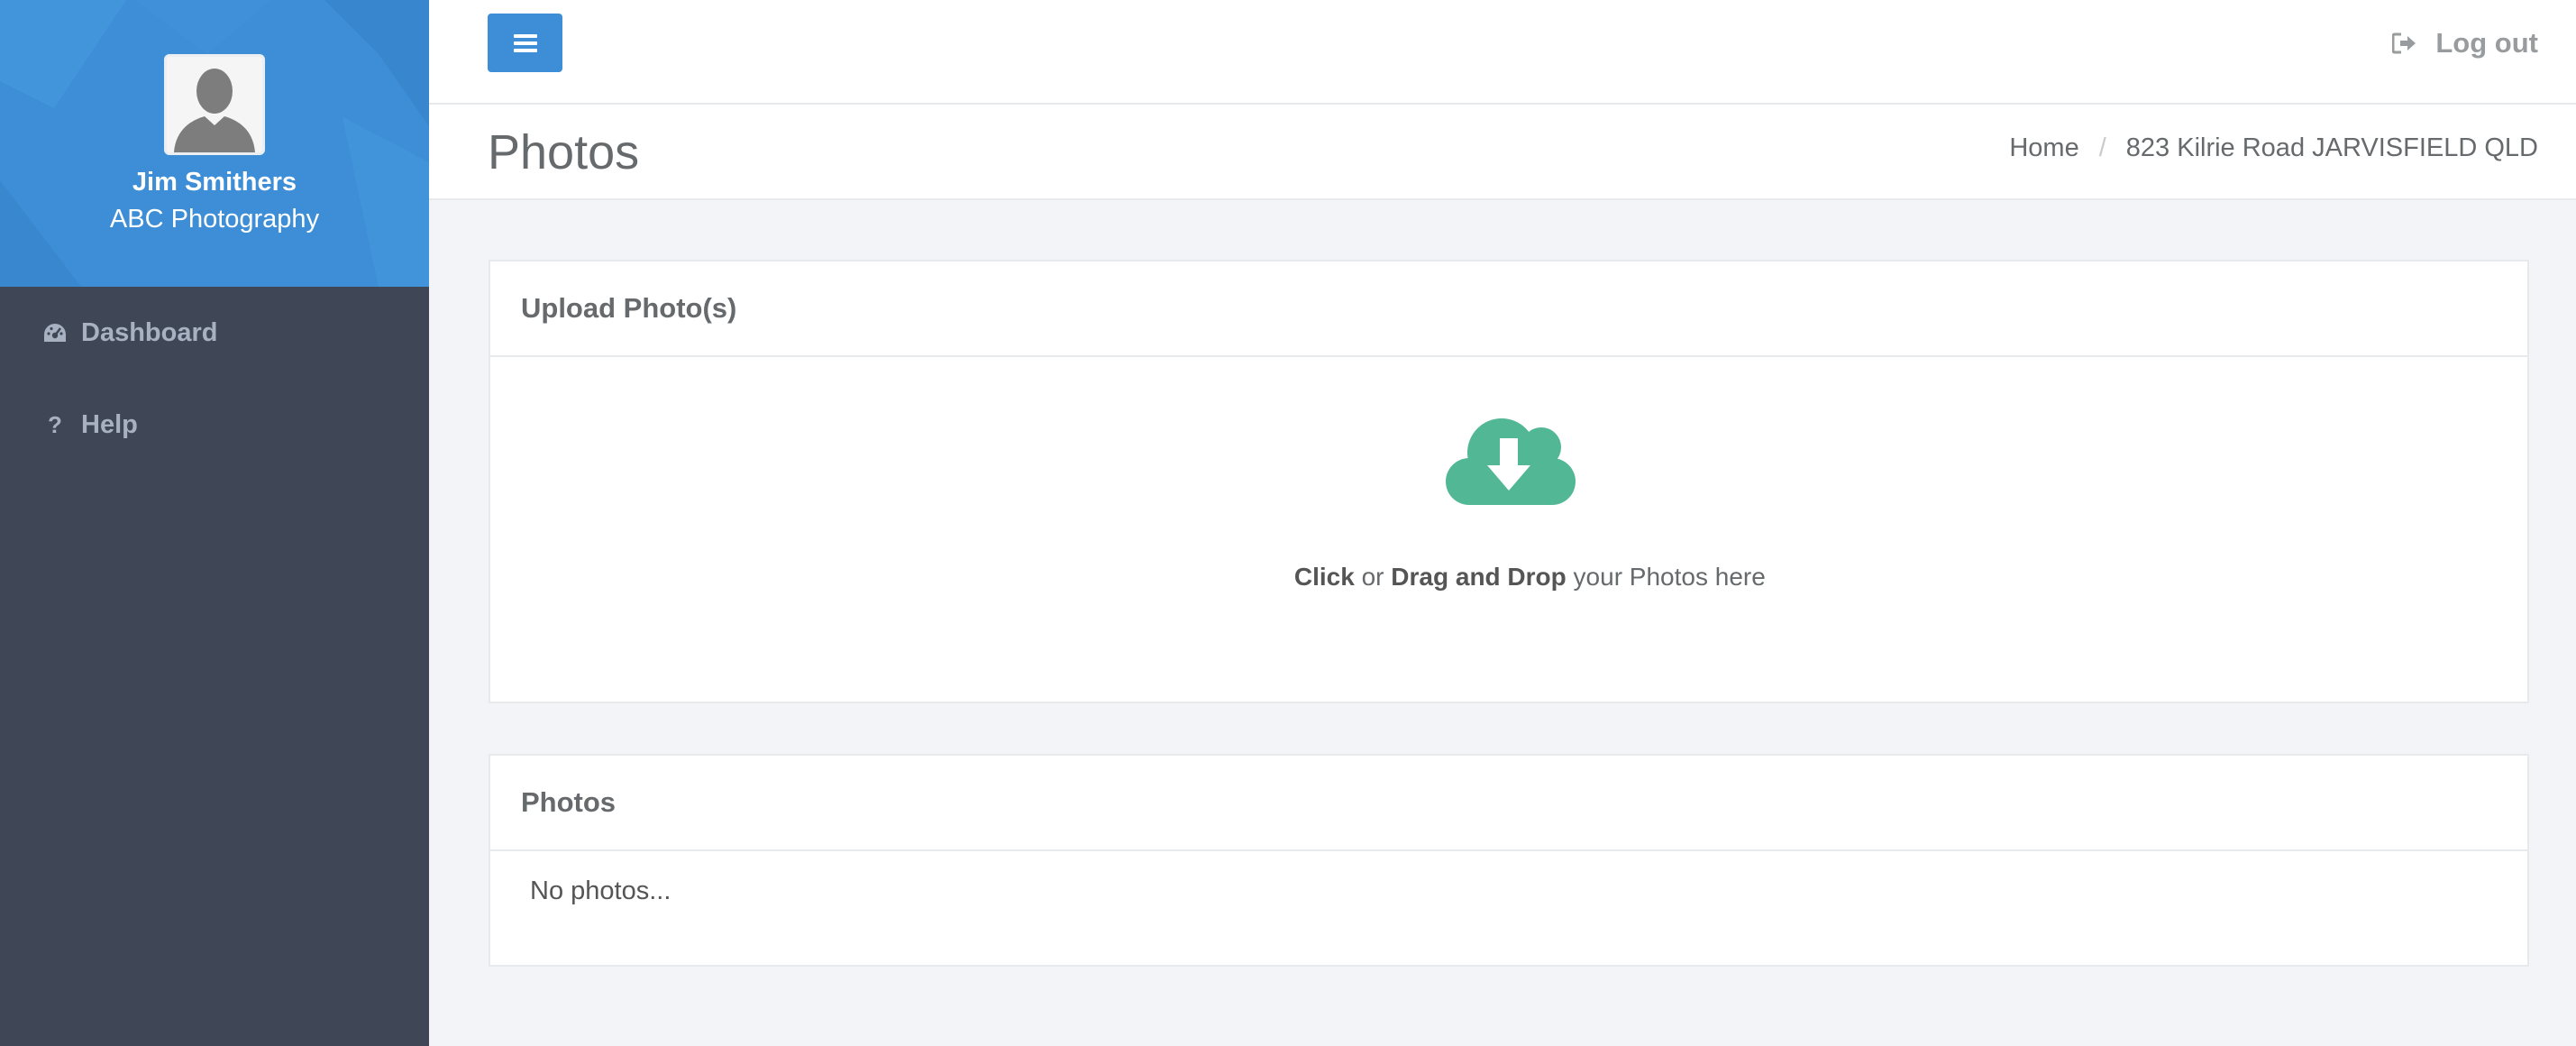 The width and height of the screenshot is (2576, 1046). What do you see at coordinates (2486, 43) in the screenshot?
I see `logout-label: Log out` at bounding box center [2486, 43].